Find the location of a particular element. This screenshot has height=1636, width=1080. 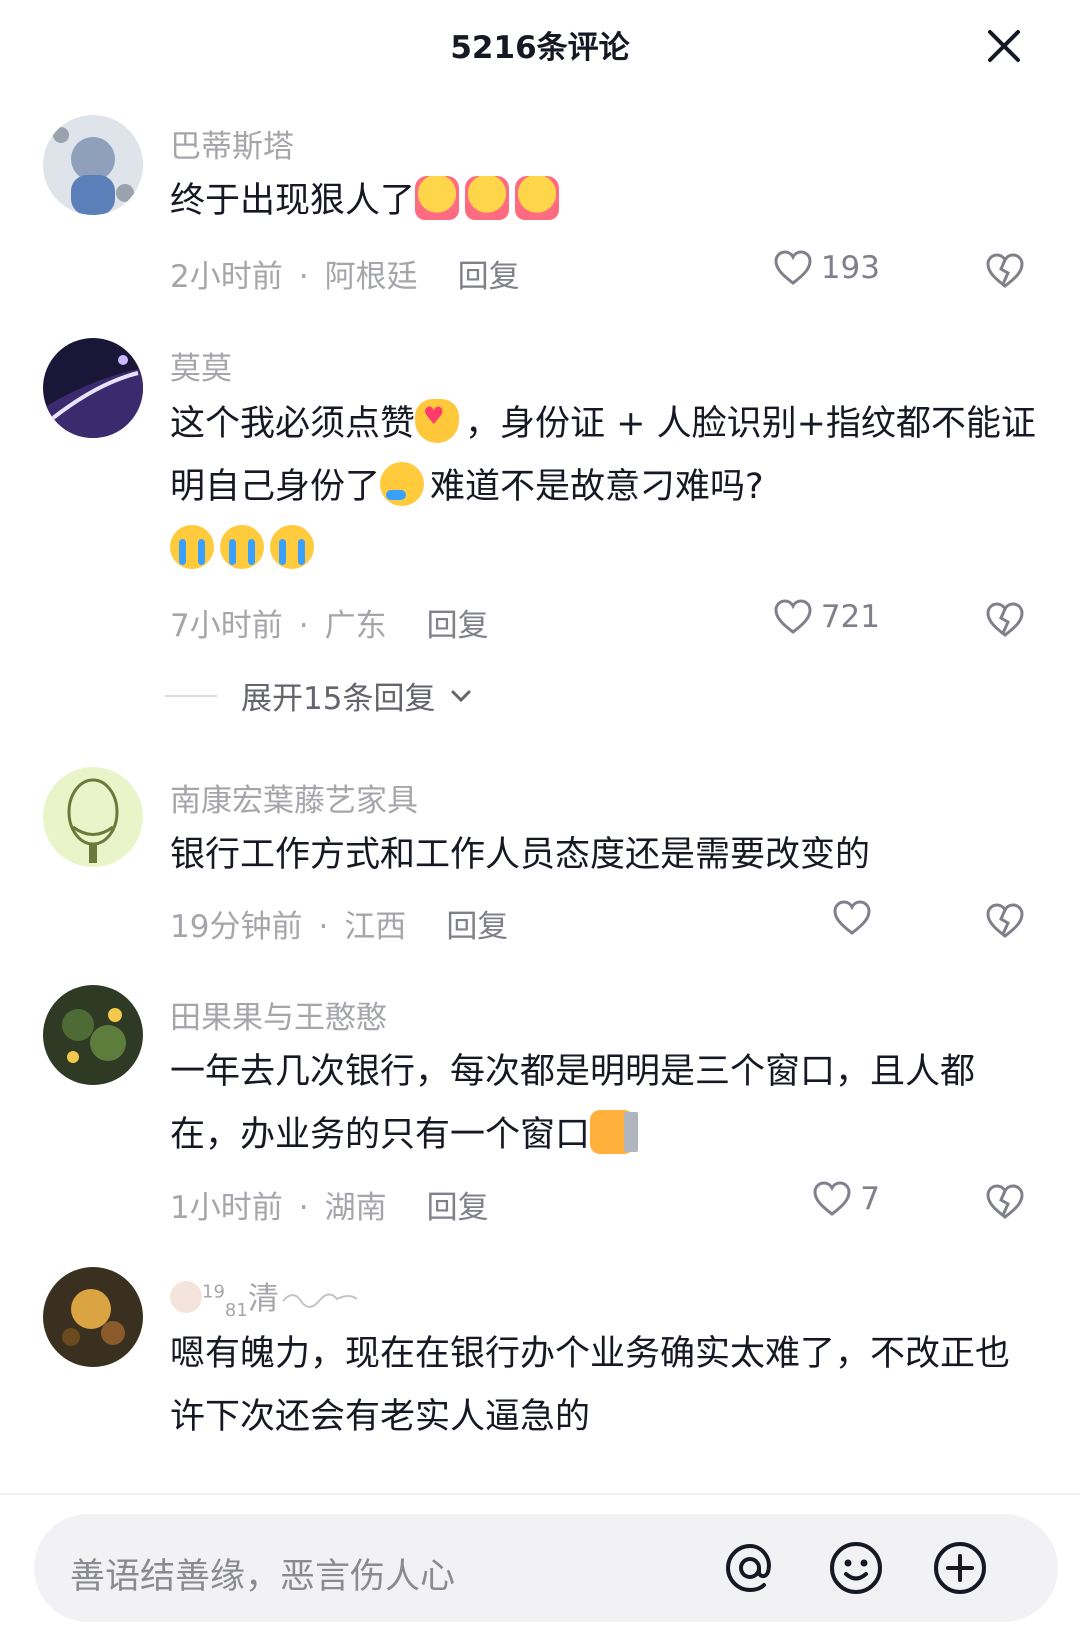

close-icon is located at coordinates (1004, 46).